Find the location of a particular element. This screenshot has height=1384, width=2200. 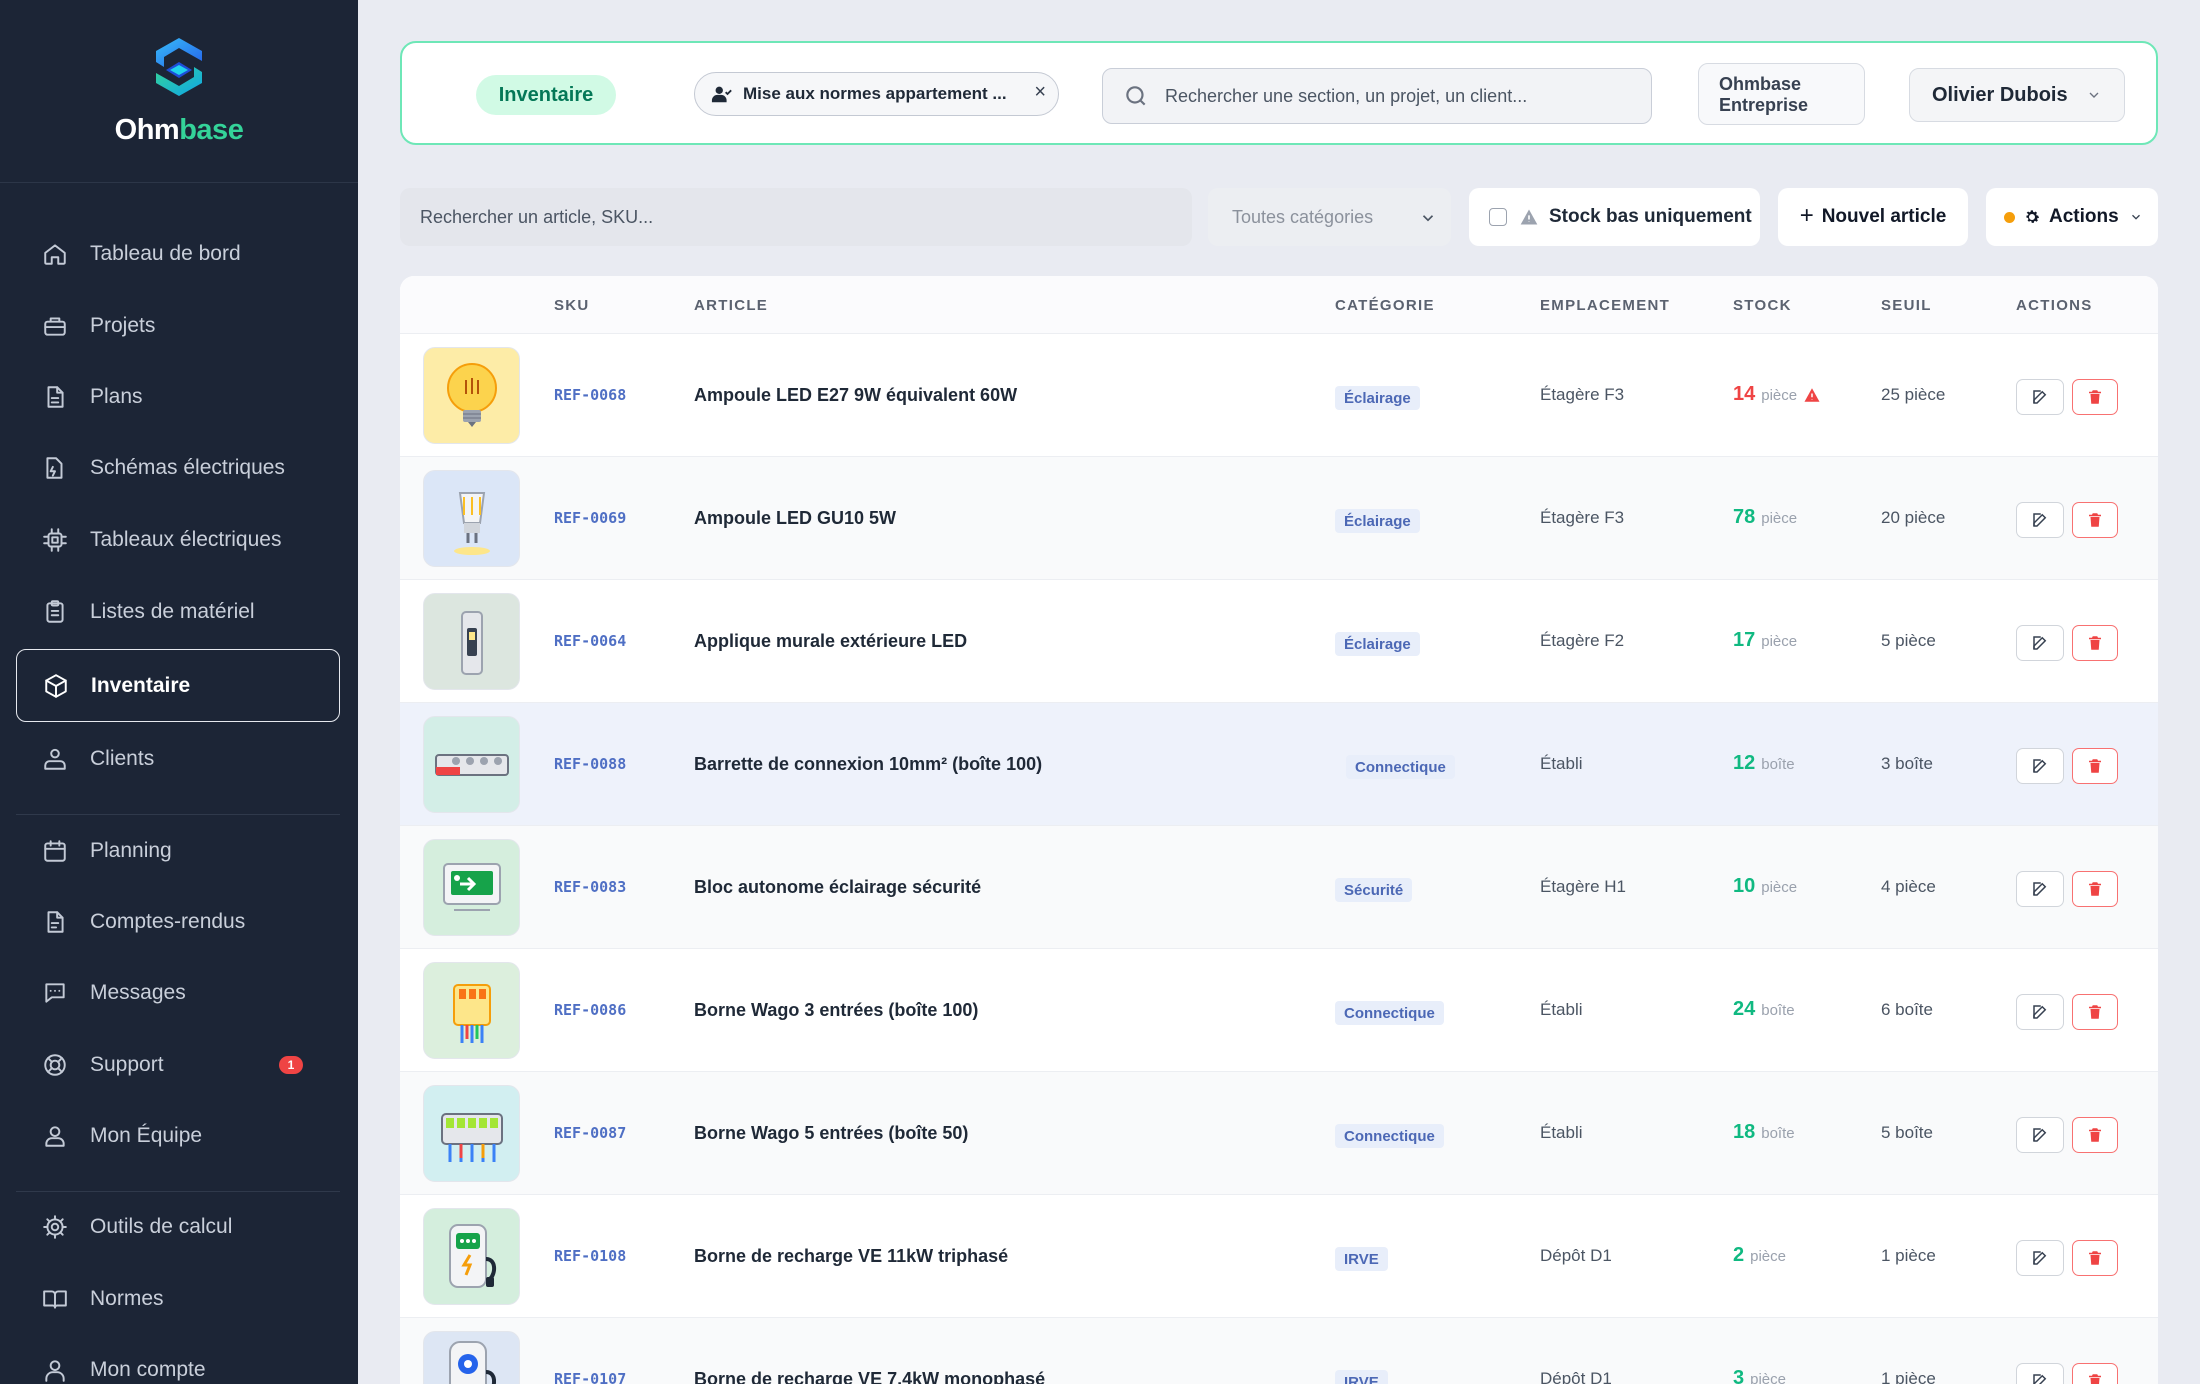

row-sku: REF-0107 is located at coordinates (590, 1377).